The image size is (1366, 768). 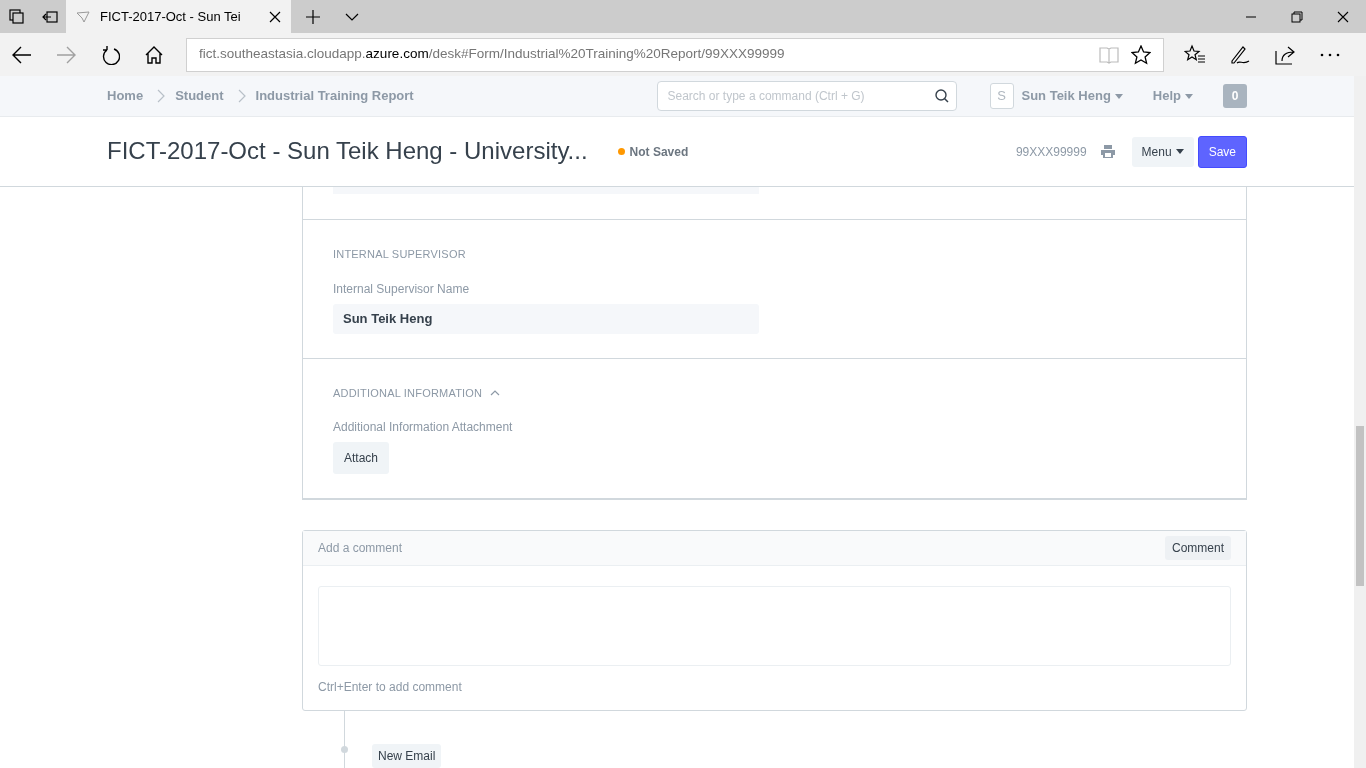 What do you see at coordinates (360, 548) in the screenshot?
I see `comment-prompt: Add a comment` at bounding box center [360, 548].